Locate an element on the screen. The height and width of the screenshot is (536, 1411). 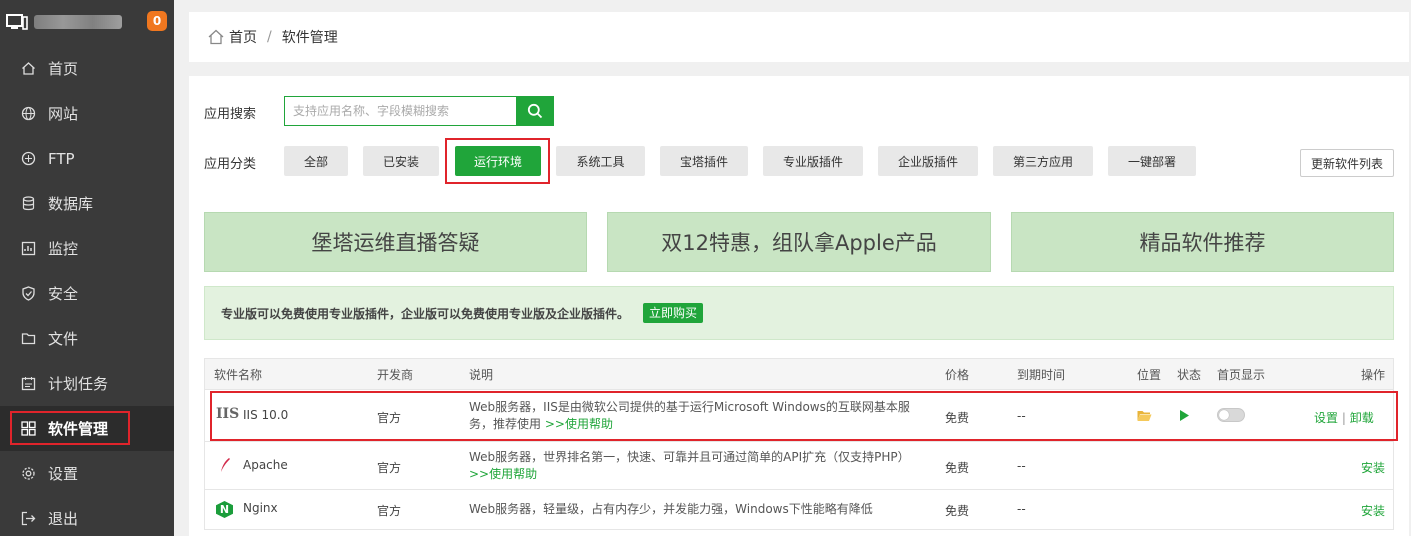
category-system-tools: 系统工具 is located at coordinates (600, 161).